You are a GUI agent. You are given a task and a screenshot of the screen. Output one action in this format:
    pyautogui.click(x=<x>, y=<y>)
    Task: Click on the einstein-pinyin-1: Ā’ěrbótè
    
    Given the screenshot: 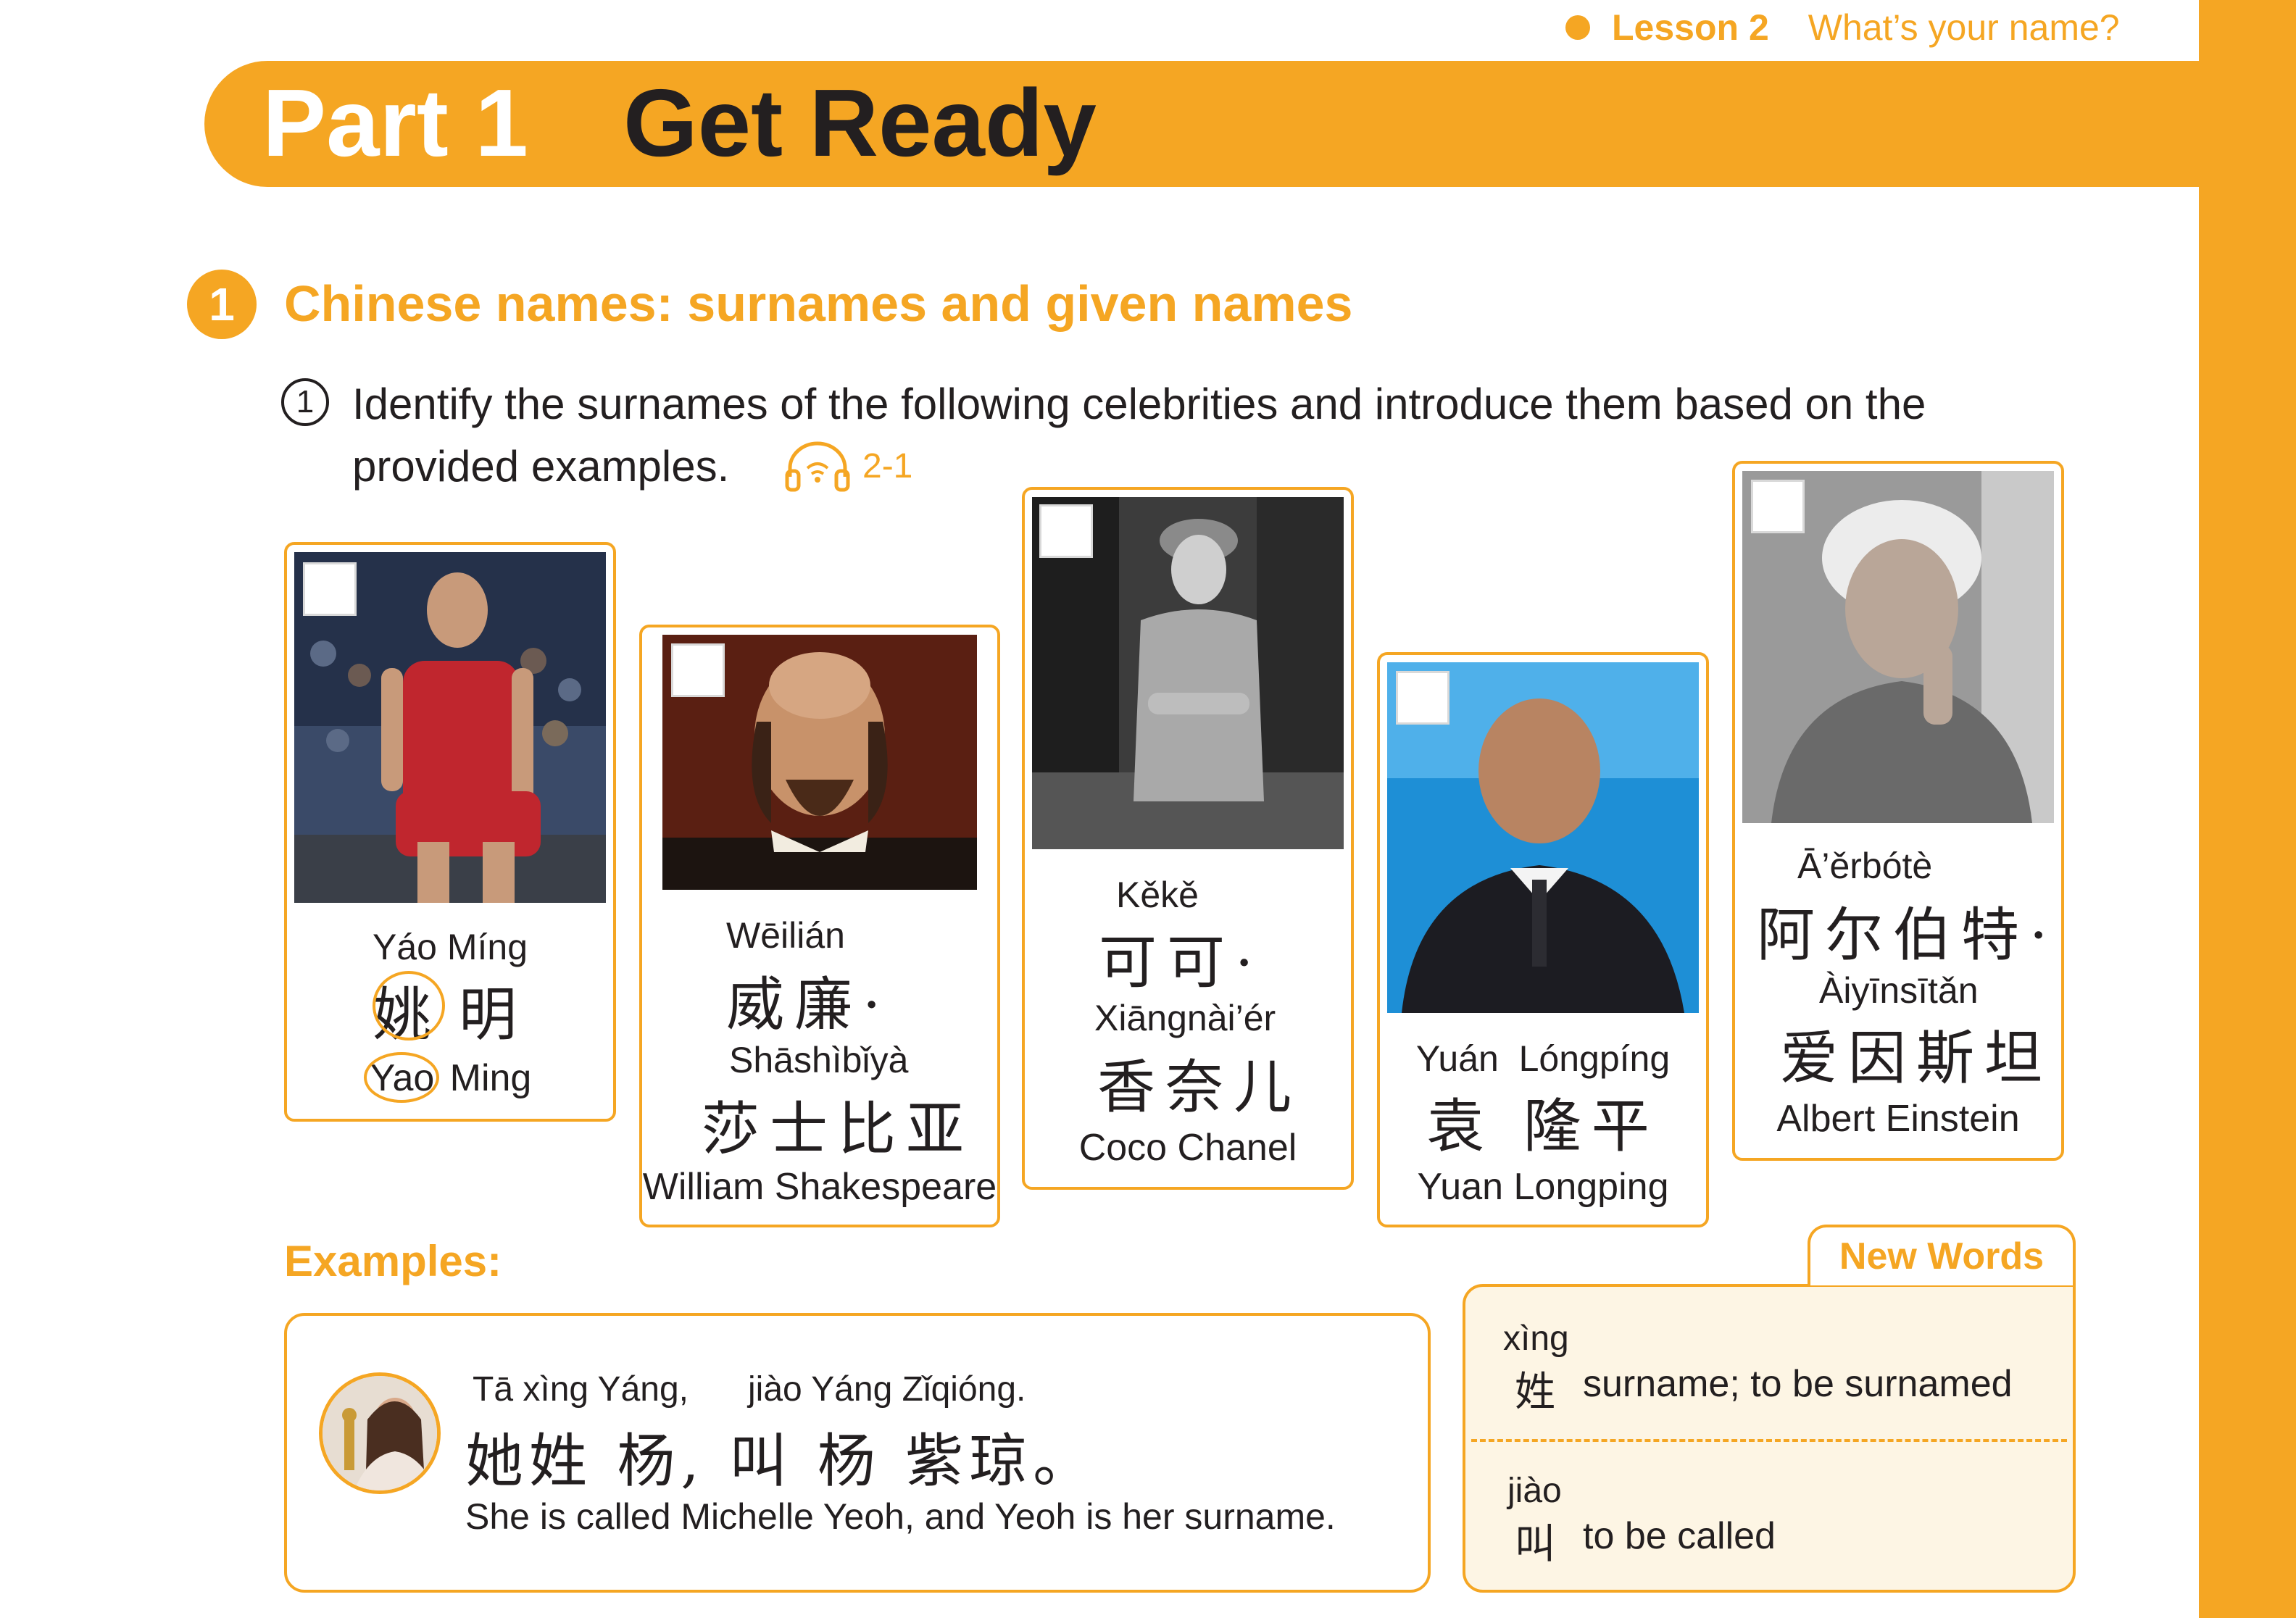 What is the action you would take?
    pyautogui.click(x=1865, y=866)
    